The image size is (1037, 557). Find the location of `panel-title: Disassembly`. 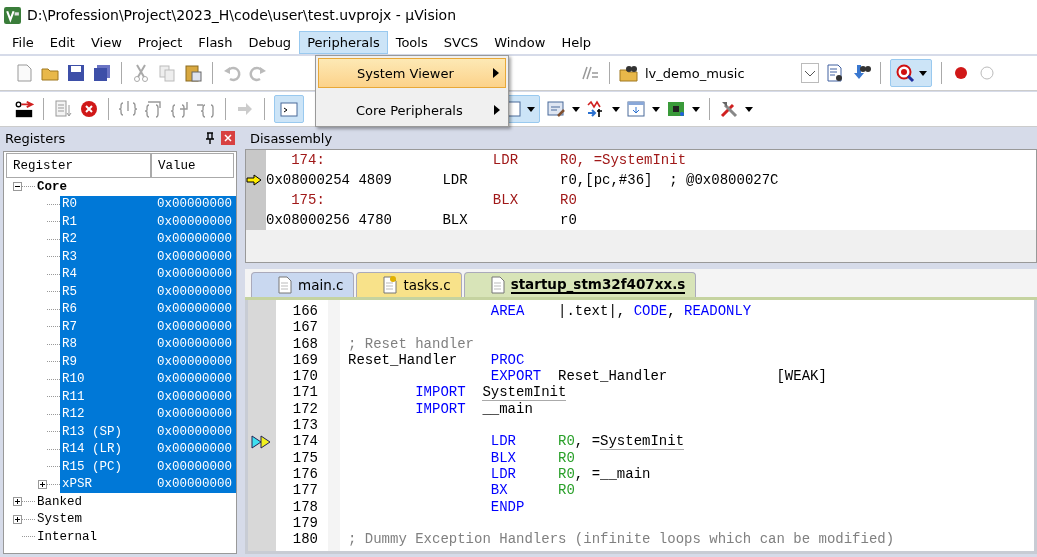

panel-title: Disassembly is located at coordinates (291, 138).